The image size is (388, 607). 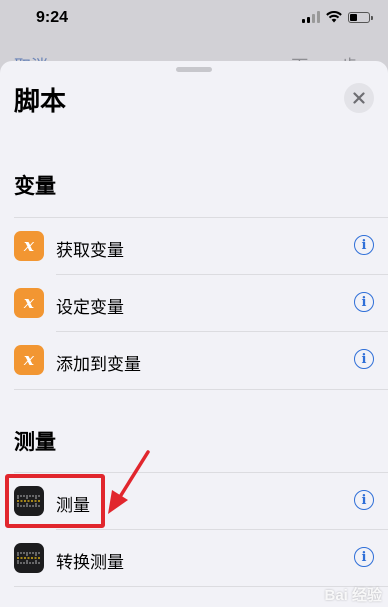 What do you see at coordinates (98, 364) in the screenshot?
I see `action-label: 添加到变量` at bounding box center [98, 364].